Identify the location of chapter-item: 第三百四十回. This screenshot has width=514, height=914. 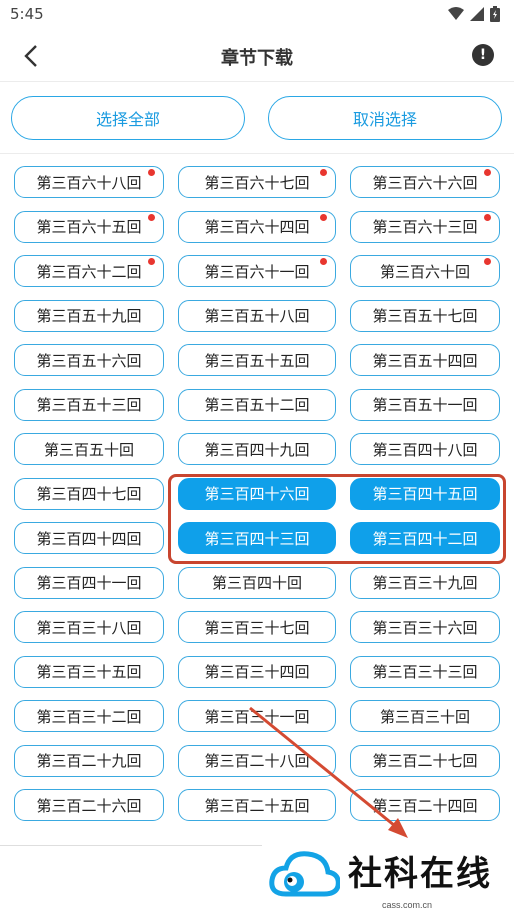
(257, 582).